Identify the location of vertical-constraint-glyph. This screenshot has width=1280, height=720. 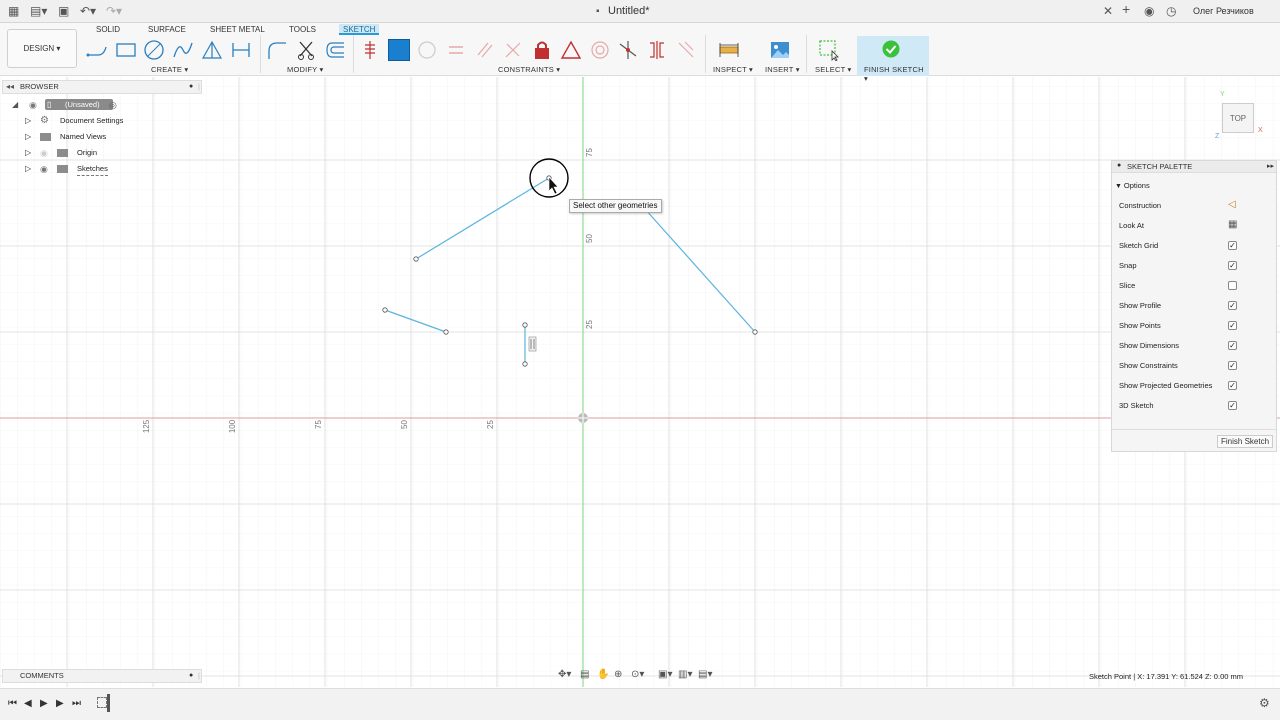
(532, 344).